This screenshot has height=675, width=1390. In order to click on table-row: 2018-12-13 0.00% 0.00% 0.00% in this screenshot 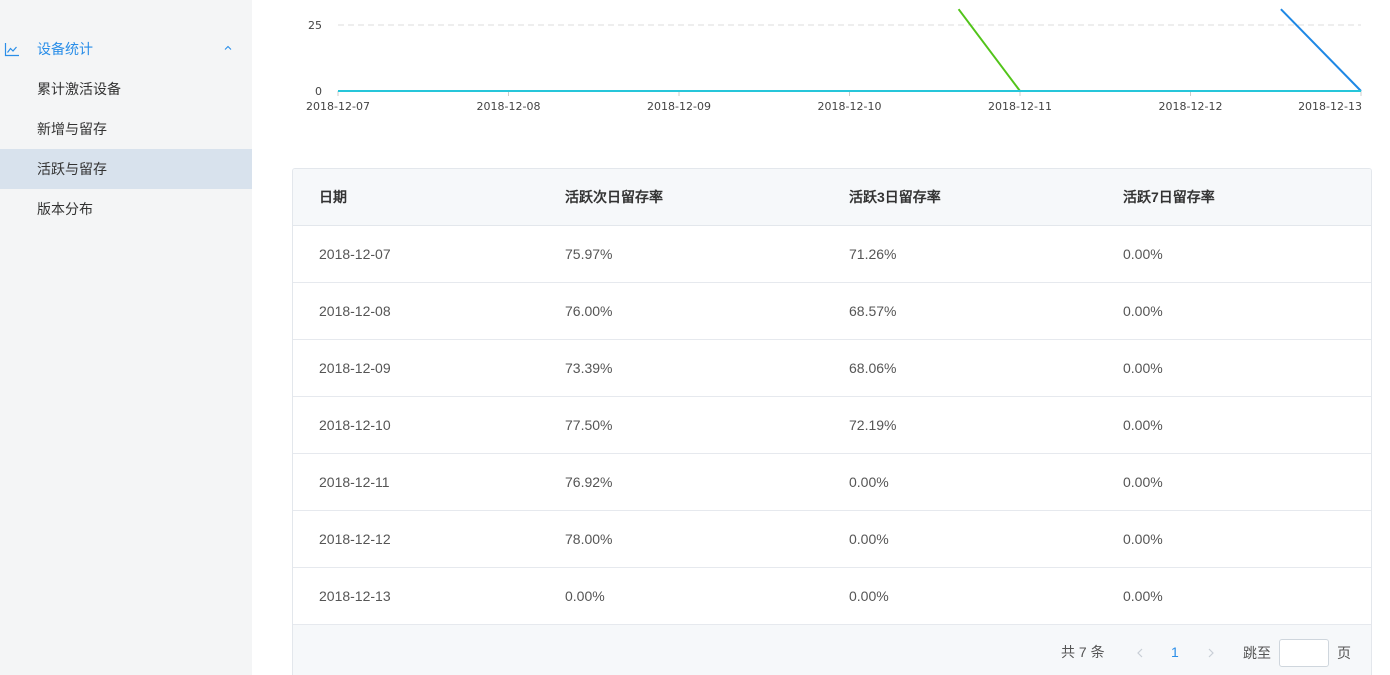, I will do `click(832, 596)`.